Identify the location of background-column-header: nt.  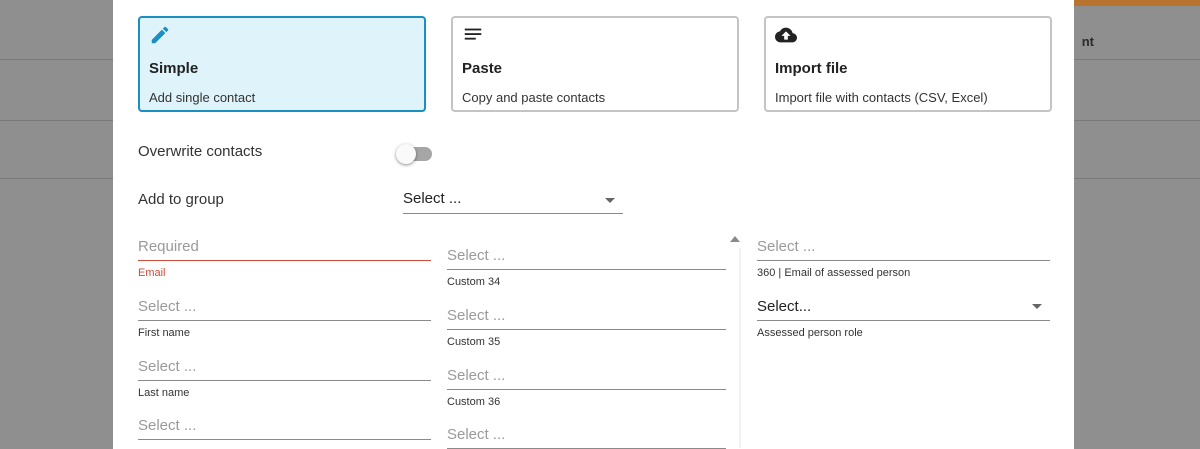
(1087, 41).